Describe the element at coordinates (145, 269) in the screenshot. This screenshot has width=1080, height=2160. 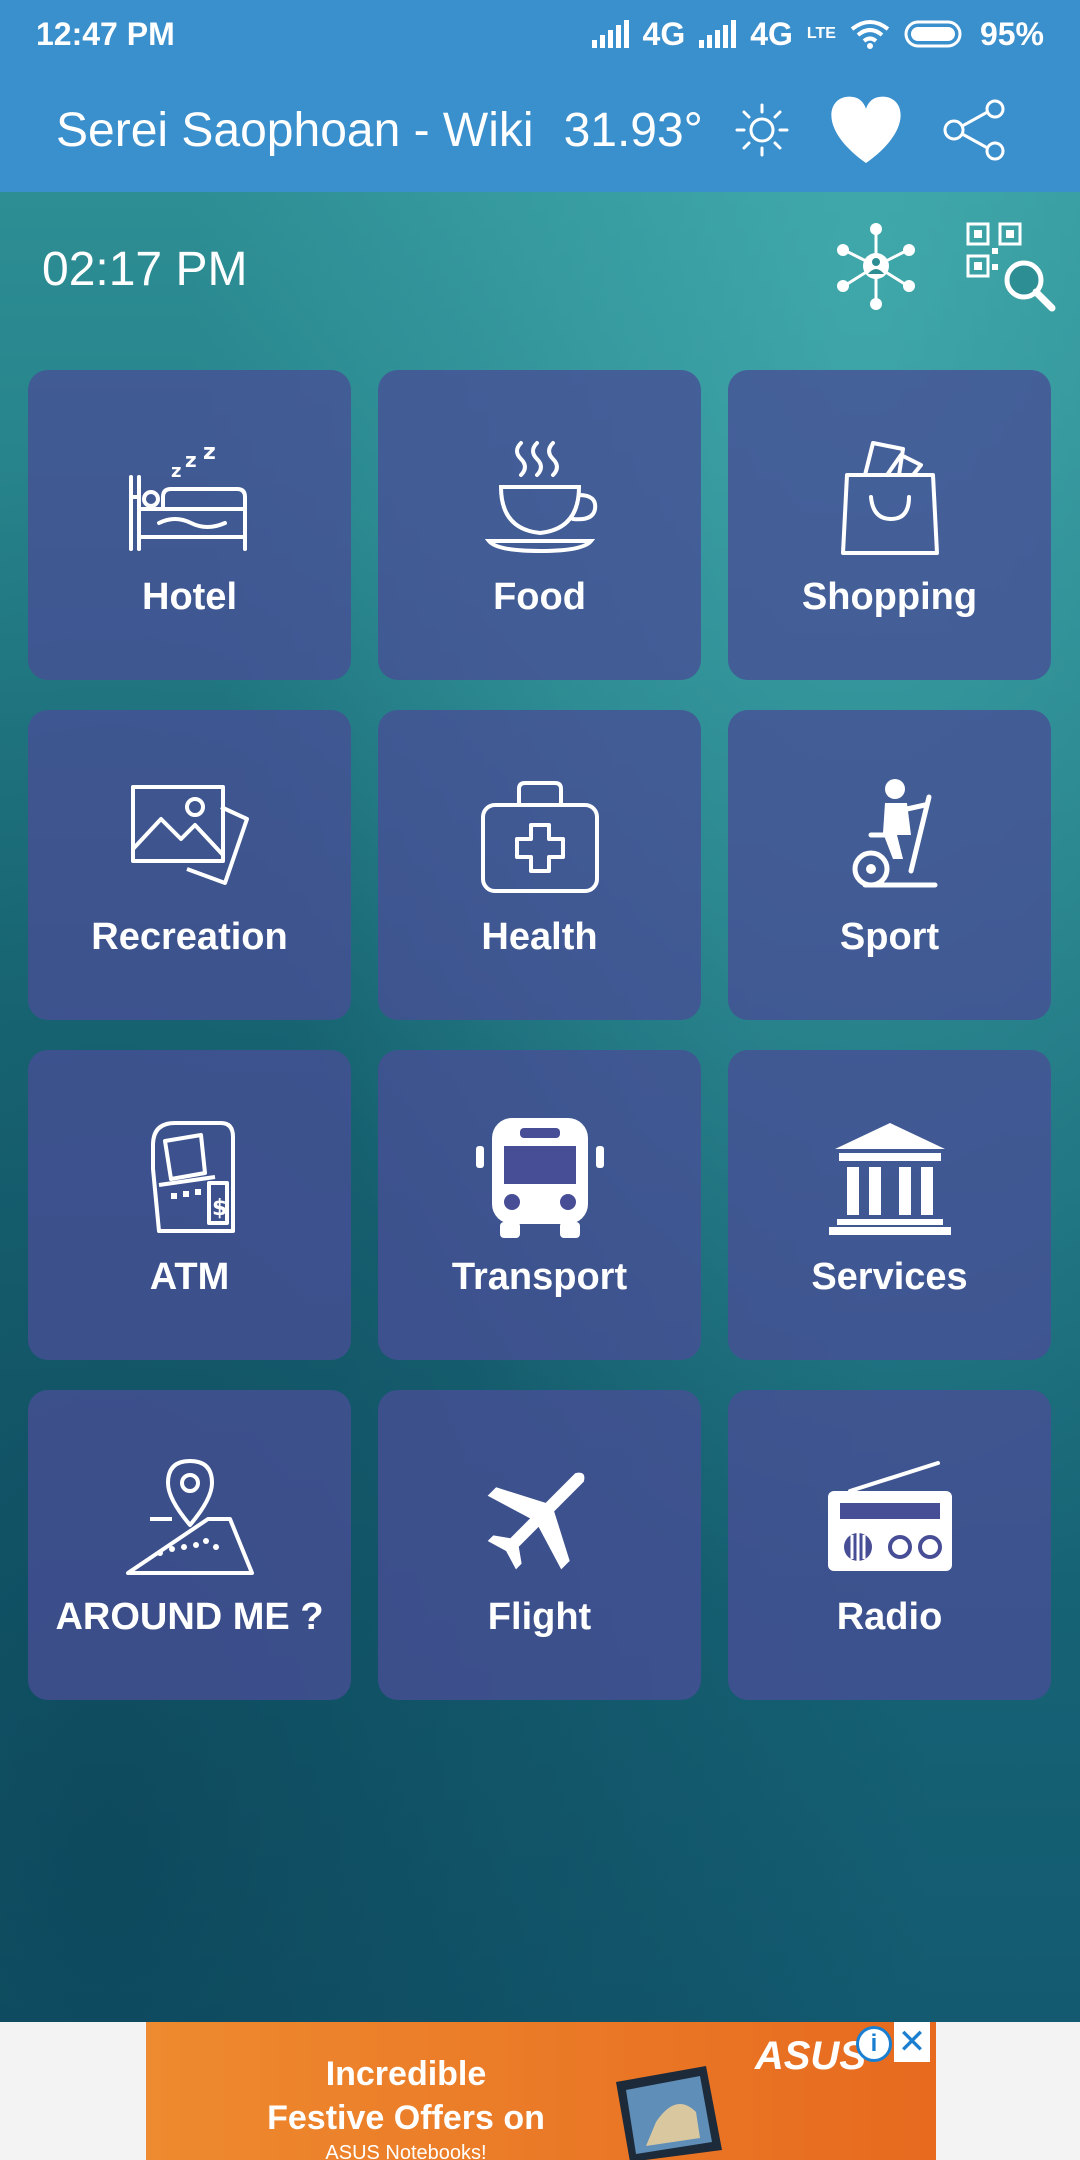
I see `local-clock: 02:17 PM` at that location.